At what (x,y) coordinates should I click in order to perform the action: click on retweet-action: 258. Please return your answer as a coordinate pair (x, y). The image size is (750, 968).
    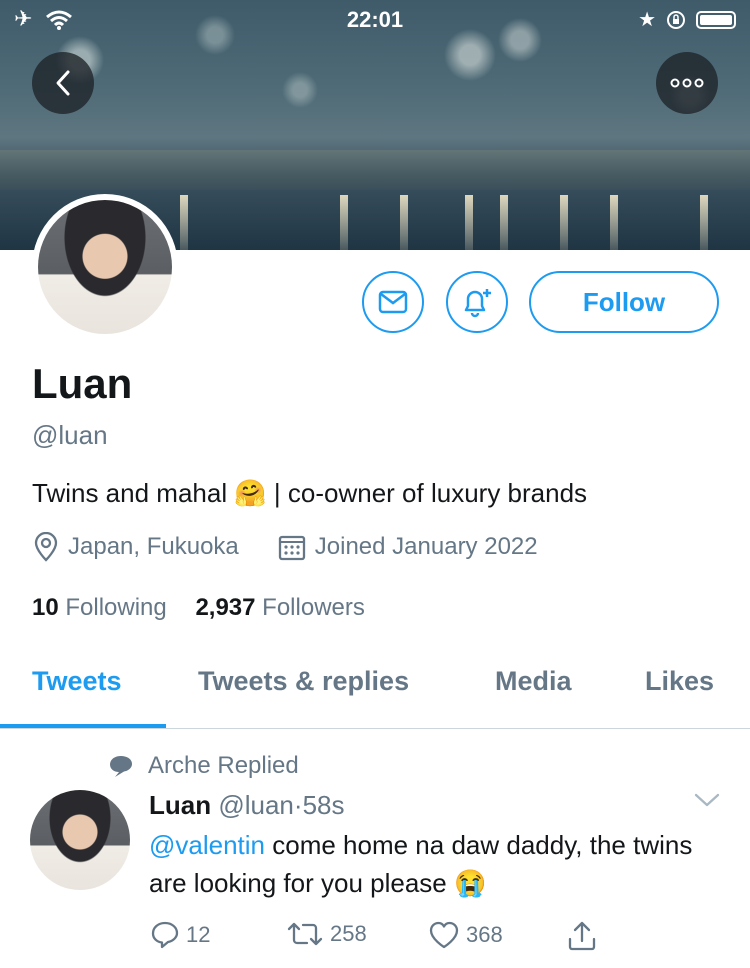
    Looking at the image, I should click on (326, 934).